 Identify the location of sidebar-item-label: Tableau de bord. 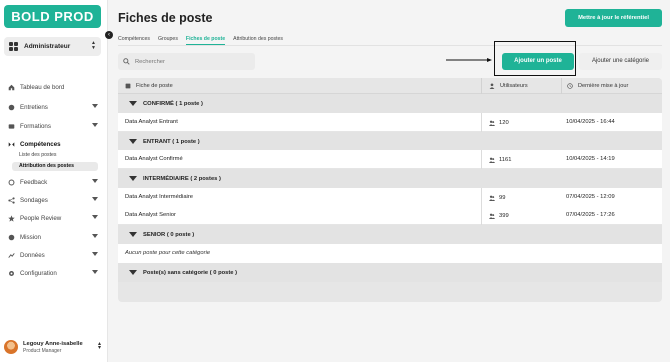
(42, 87).